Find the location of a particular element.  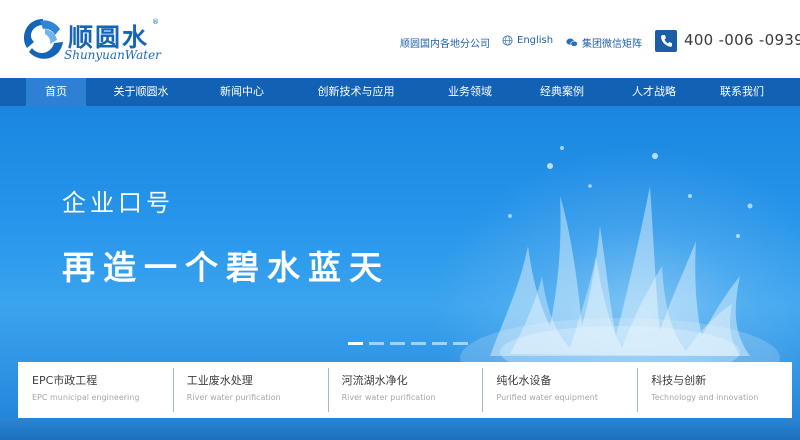

wechat-matrix-link: 集团微信矩阵 is located at coordinates (604, 42).